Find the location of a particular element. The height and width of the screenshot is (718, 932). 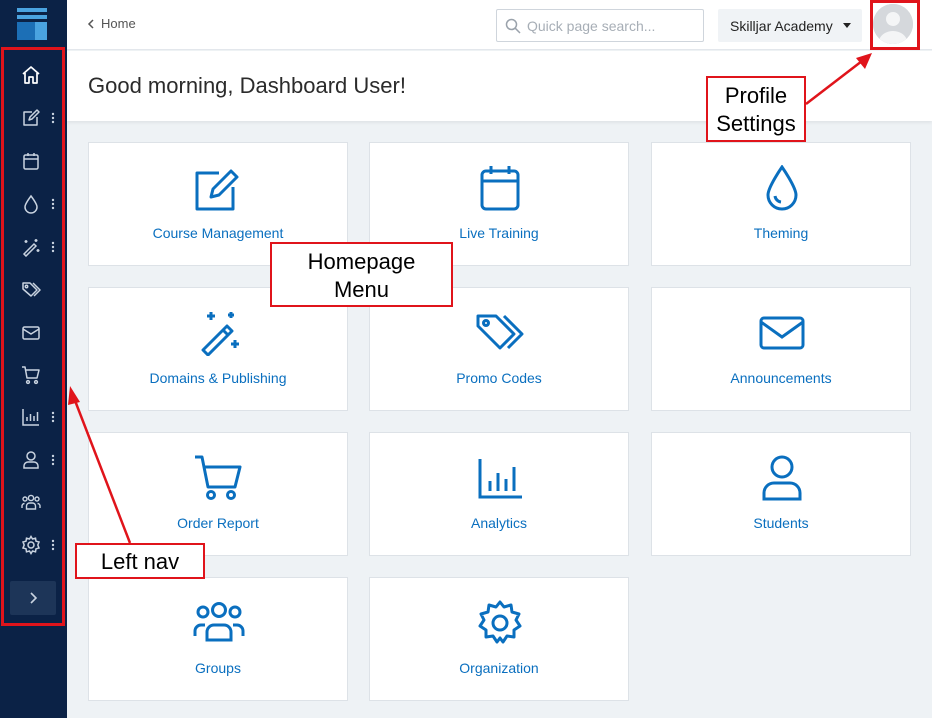

top-bar: Home Skilljar Academy is located at coordinates (499, 25).